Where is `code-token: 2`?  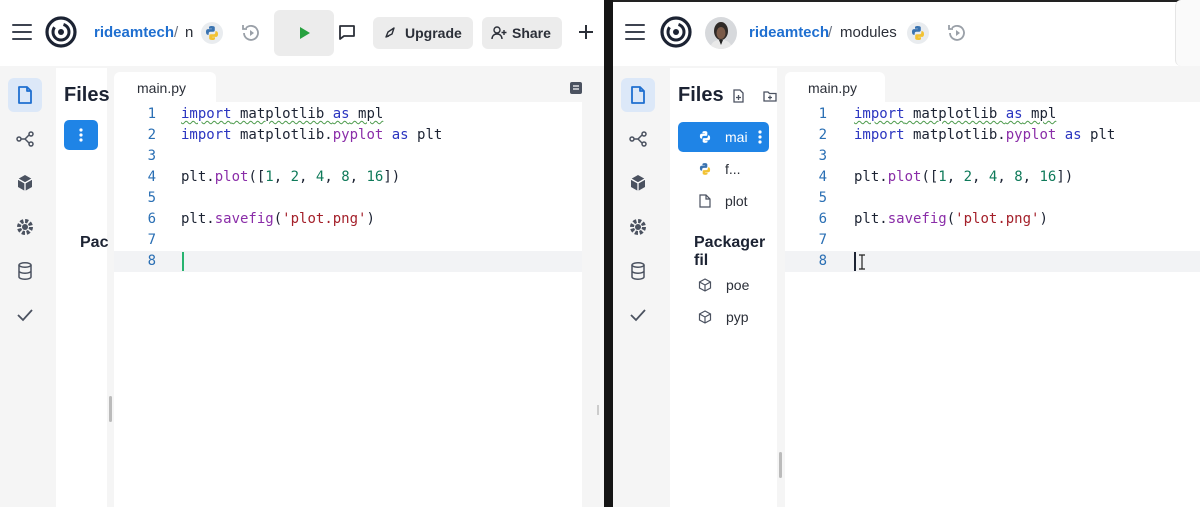 code-token: 2 is located at coordinates (968, 177).